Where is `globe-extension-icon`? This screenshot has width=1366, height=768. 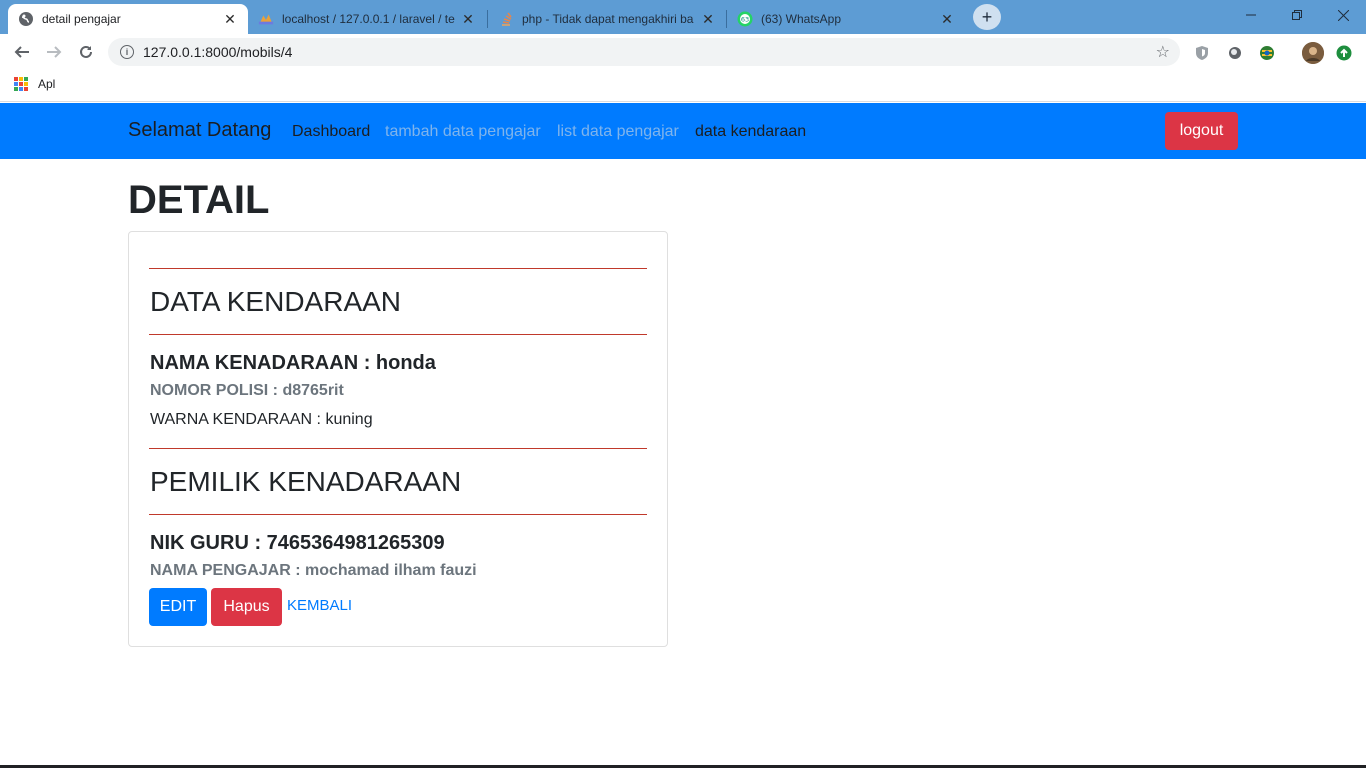
globe-extension-icon is located at coordinates (1267, 53).